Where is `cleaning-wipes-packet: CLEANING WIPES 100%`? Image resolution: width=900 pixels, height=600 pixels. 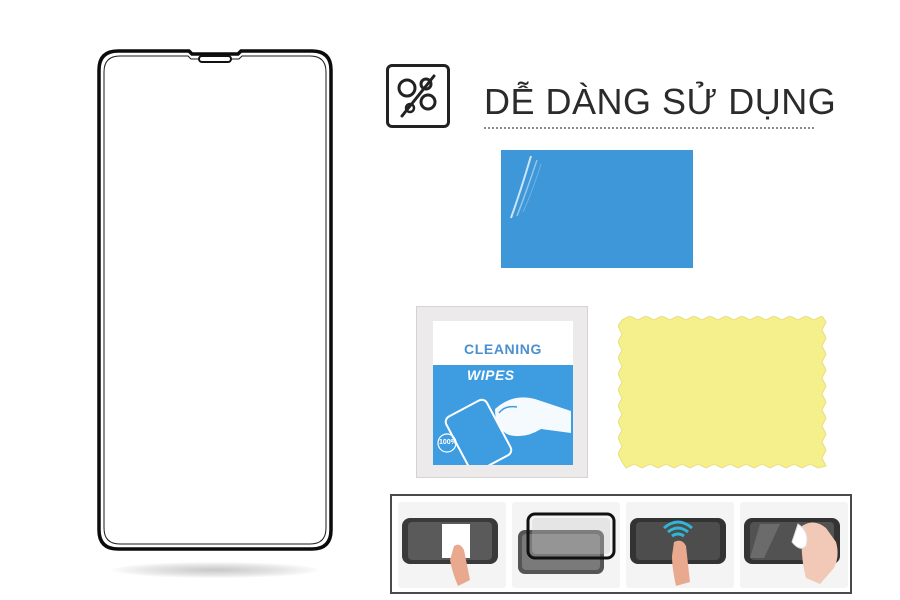 cleaning-wipes-packet: CLEANING WIPES 100% is located at coordinates (502, 392).